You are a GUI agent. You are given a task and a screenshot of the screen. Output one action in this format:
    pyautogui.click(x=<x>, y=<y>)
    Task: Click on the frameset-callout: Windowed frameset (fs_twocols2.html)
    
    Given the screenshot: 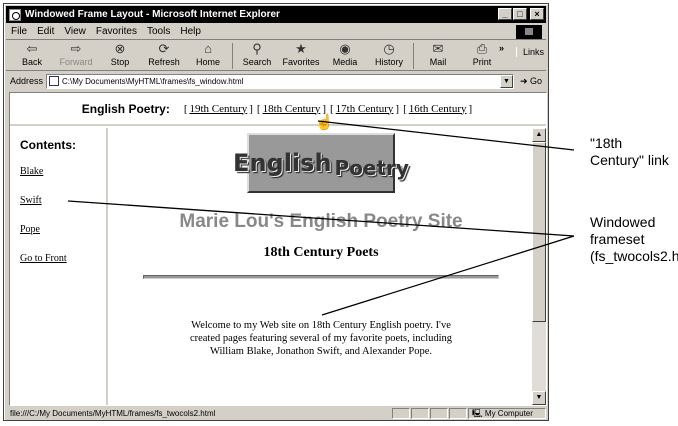 What is the action you would take?
    pyautogui.click(x=634, y=239)
    